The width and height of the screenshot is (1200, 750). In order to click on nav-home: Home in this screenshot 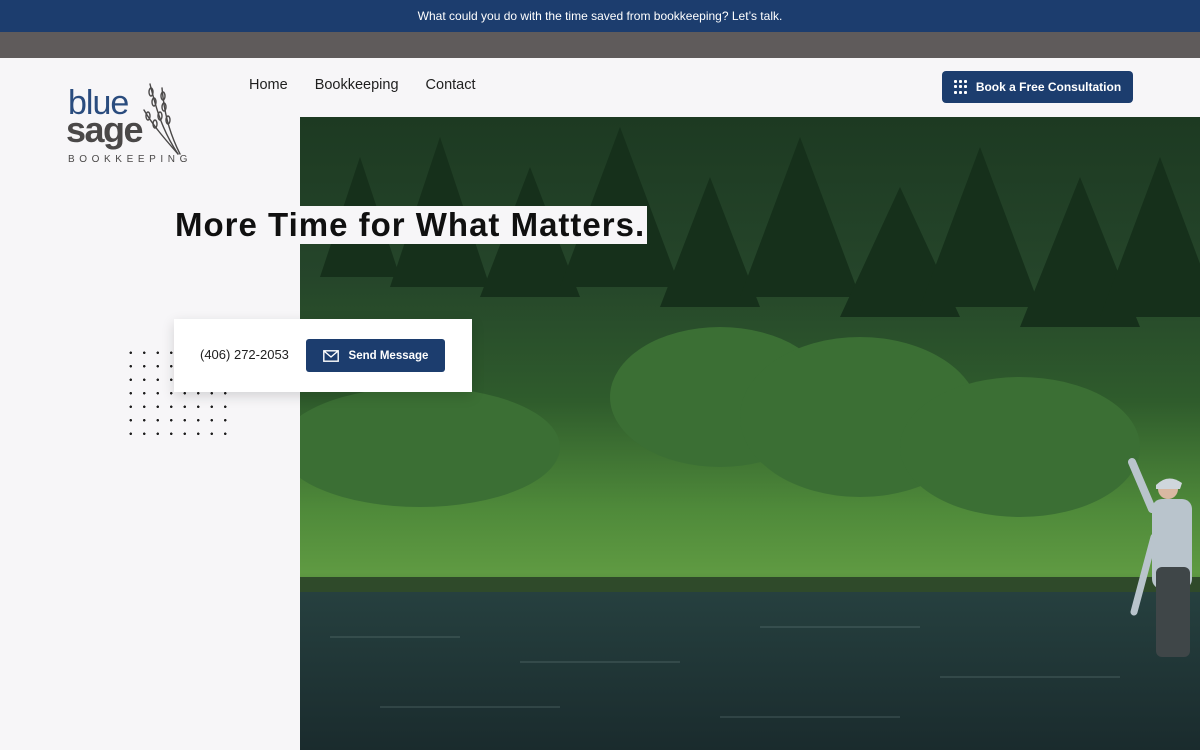, I will do `click(268, 85)`.